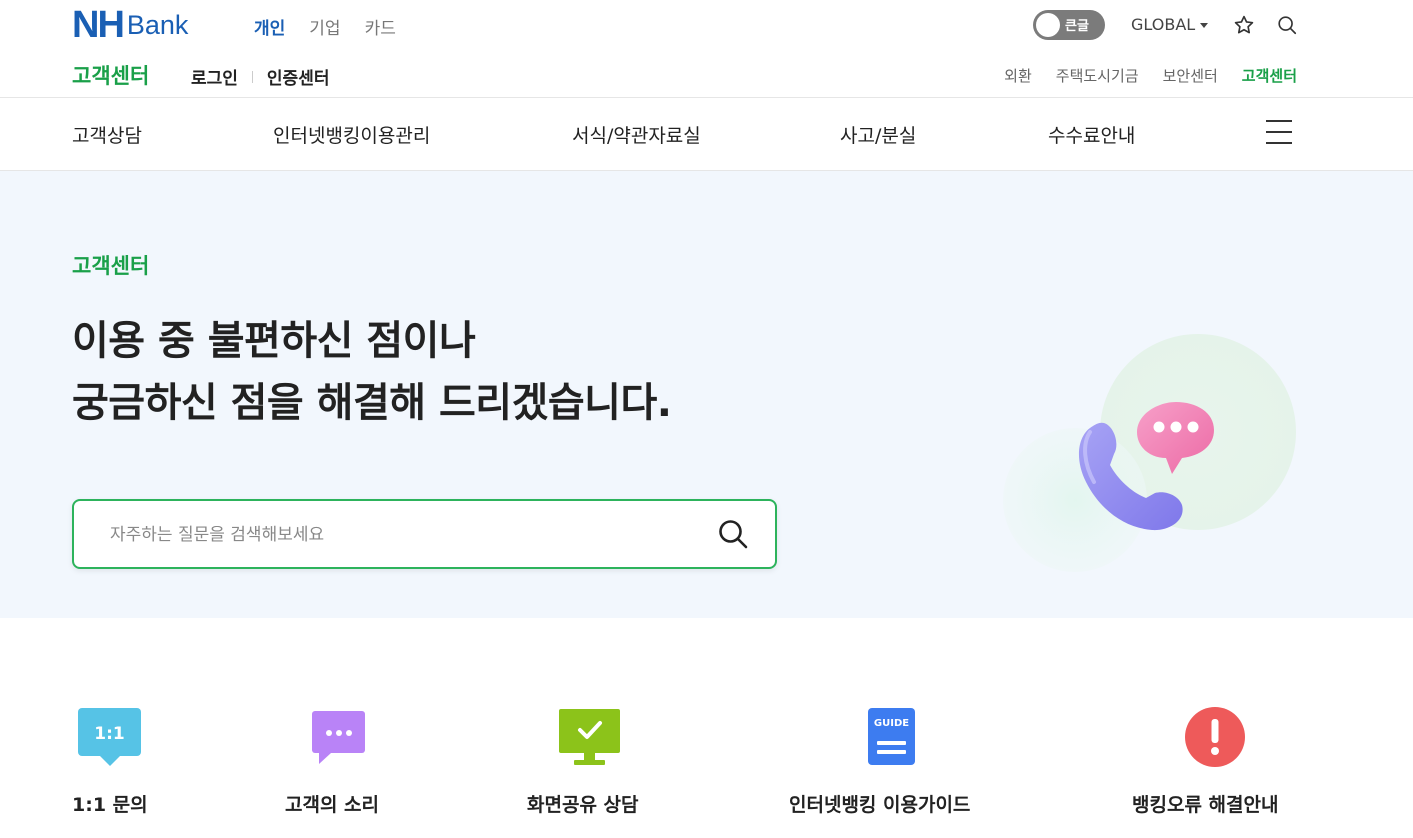 The width and height of the screenshot is (1413, 838). I want to click on quick-internet-banking-guide: 인터넷뱅킹 이용가이드, so click(879, 803).